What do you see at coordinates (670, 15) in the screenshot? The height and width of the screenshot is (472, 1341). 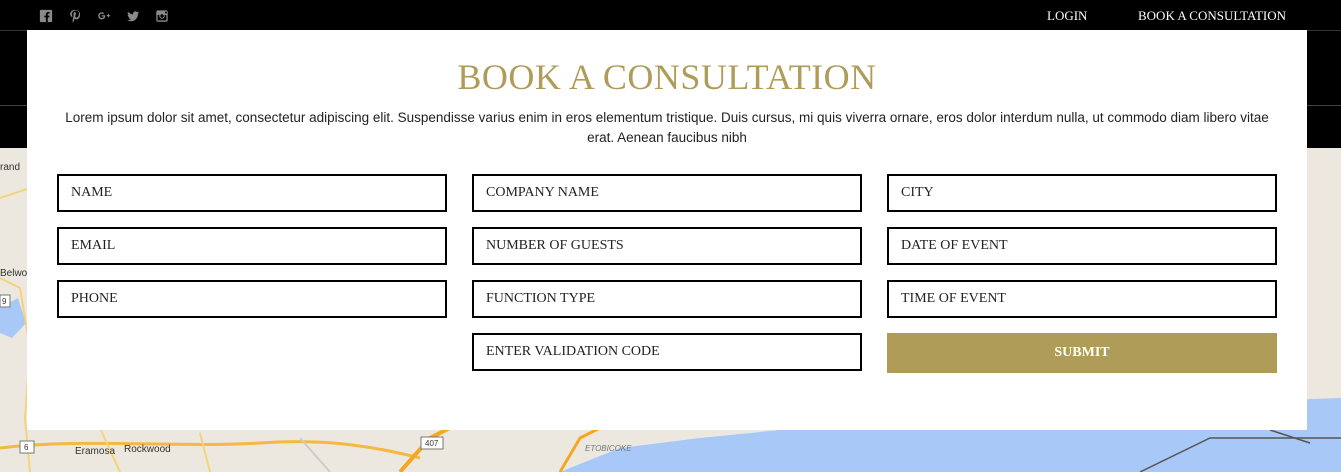 I see `top-bar: LOGIN BOOK A CONSULTATION` at bounding box center [670, 15].